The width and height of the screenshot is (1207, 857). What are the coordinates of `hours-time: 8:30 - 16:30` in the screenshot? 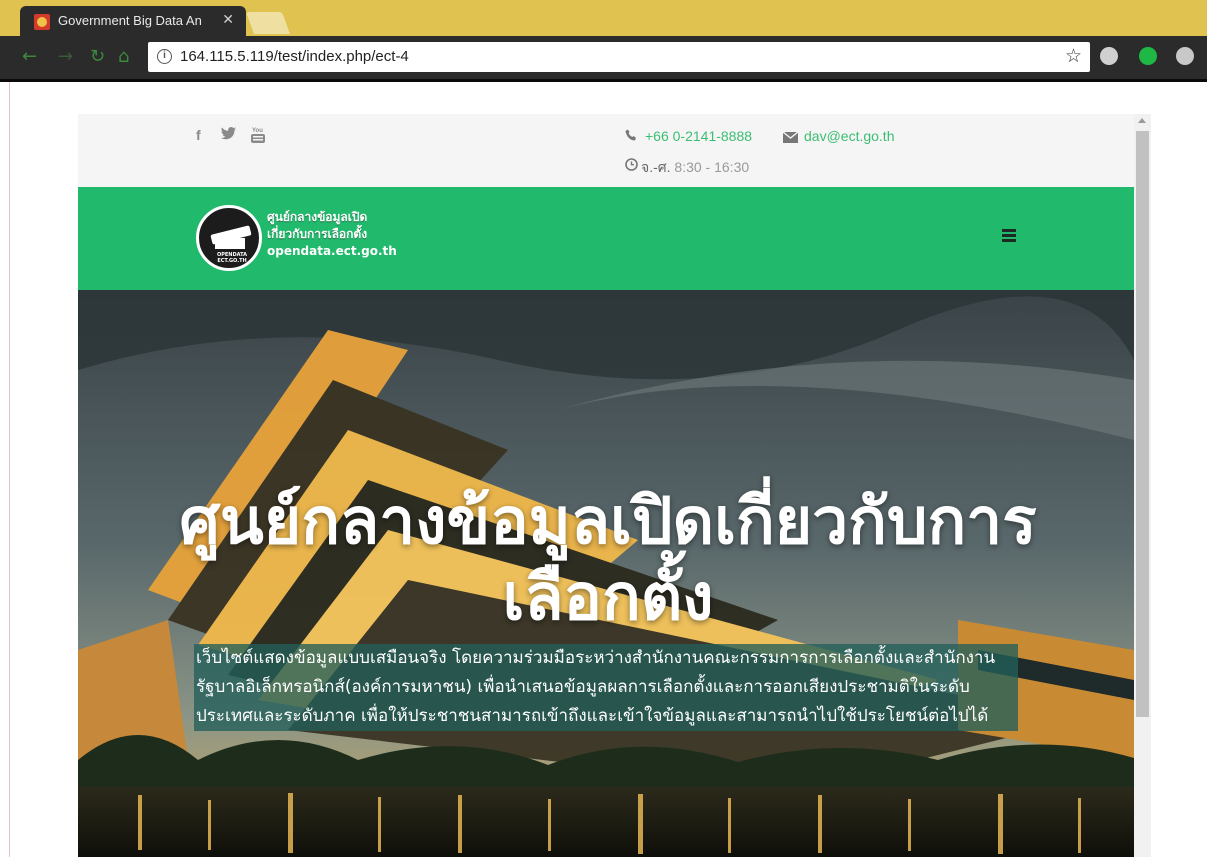 It's located at (712, 167).